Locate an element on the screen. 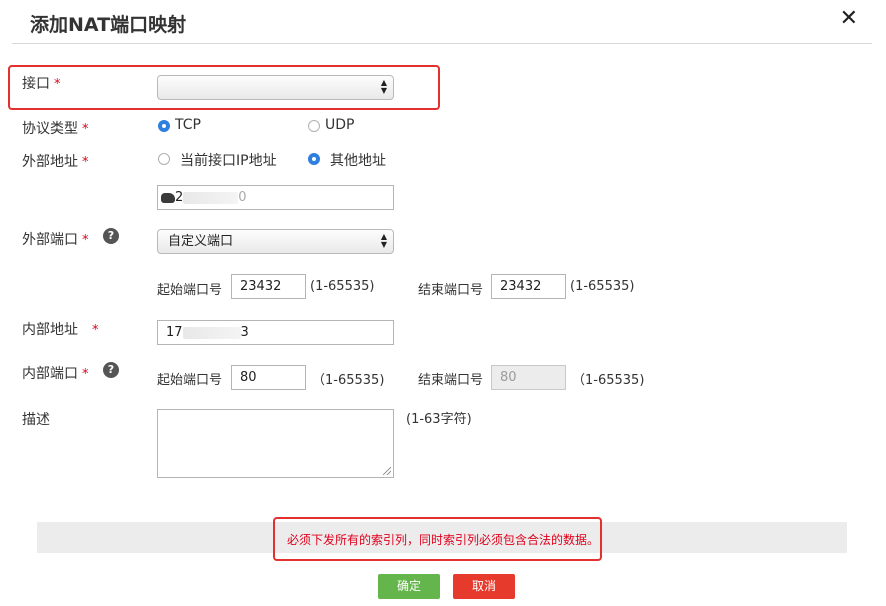 The height and width of the screenshot is (606, 886). external-start-port-range: (1-65535) is located at coordinates (342, 286).